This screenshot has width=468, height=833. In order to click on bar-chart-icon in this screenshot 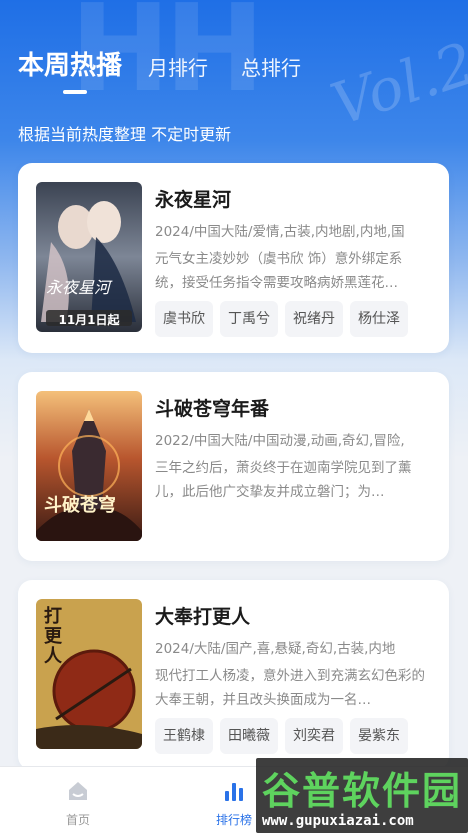, I will do `click(234, 792)`.